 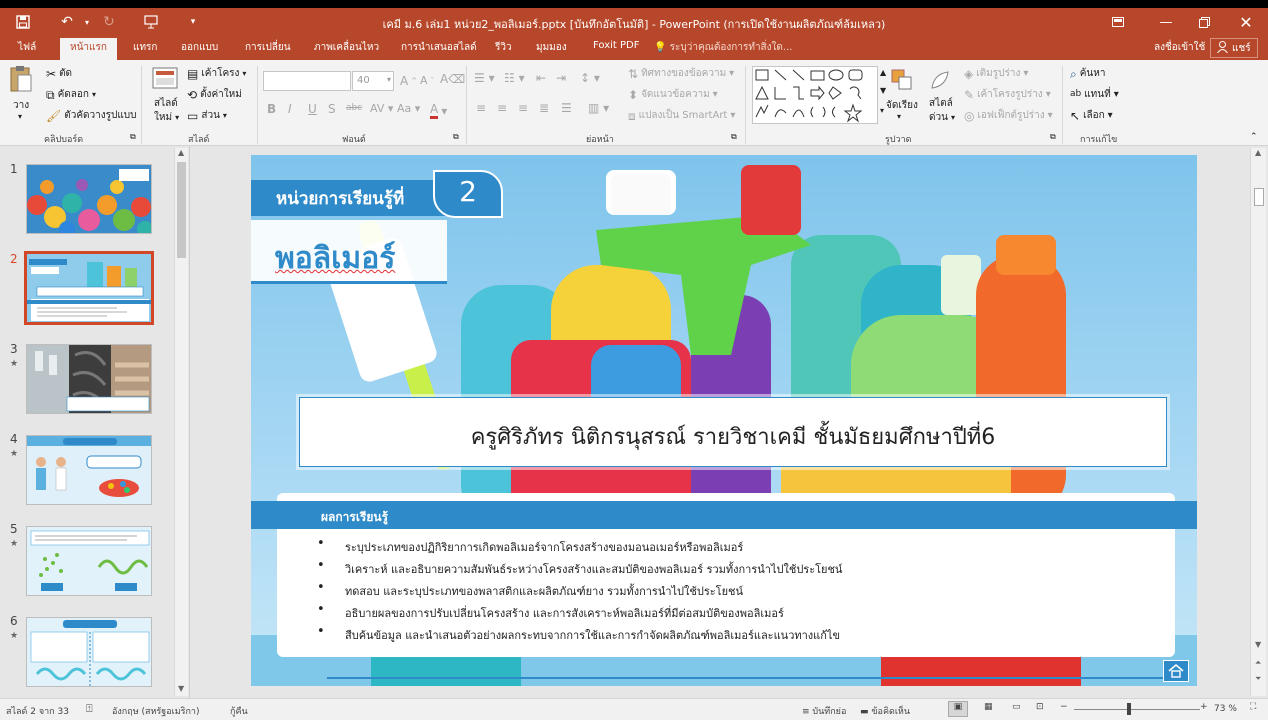 I want to click on cut-button: ✂ ตัด, so click(x=59, y=73).